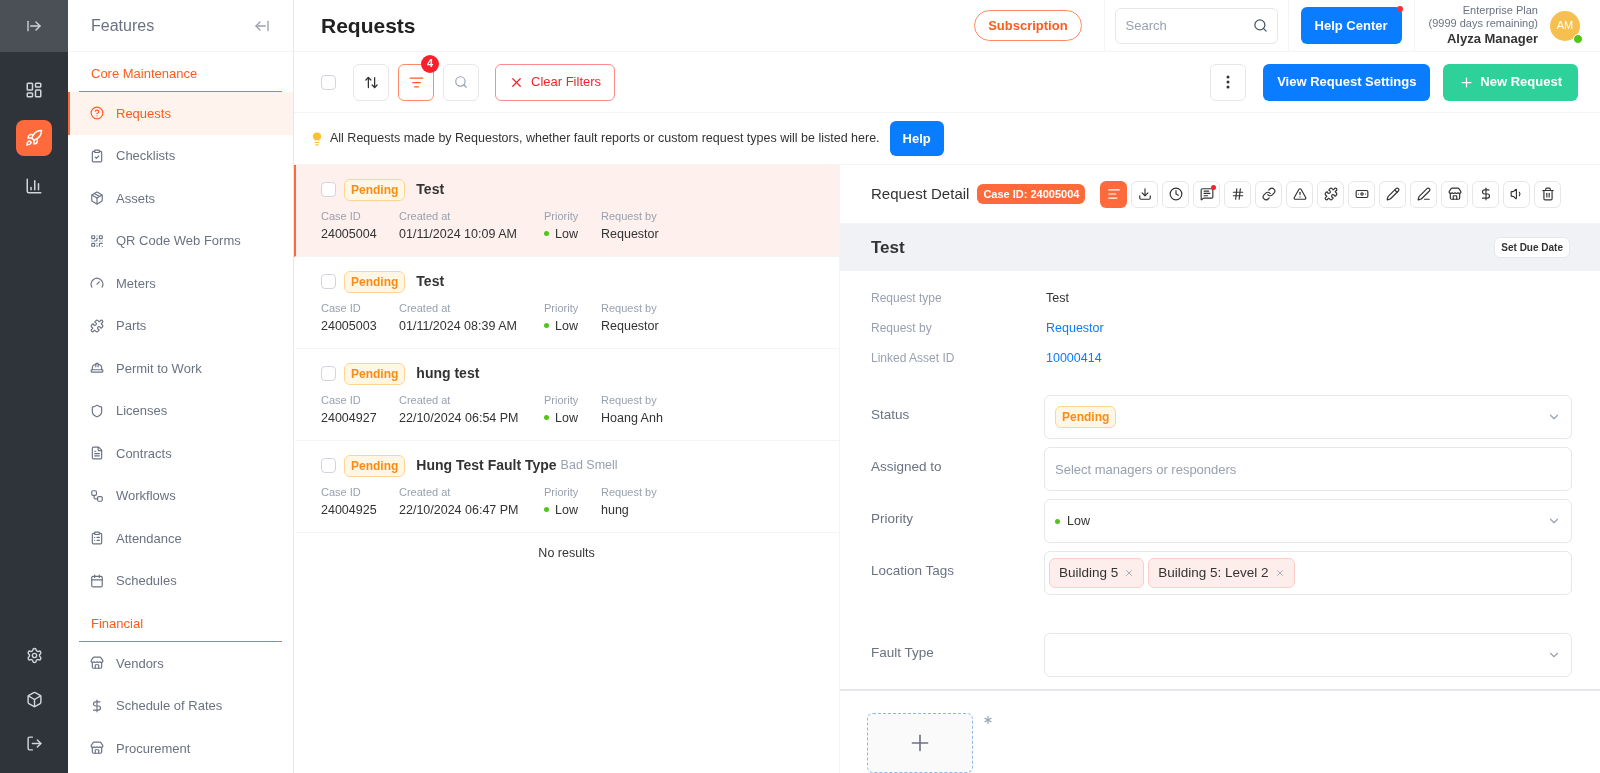  I want to click on field-label: Assigned to, so click(907, 467).